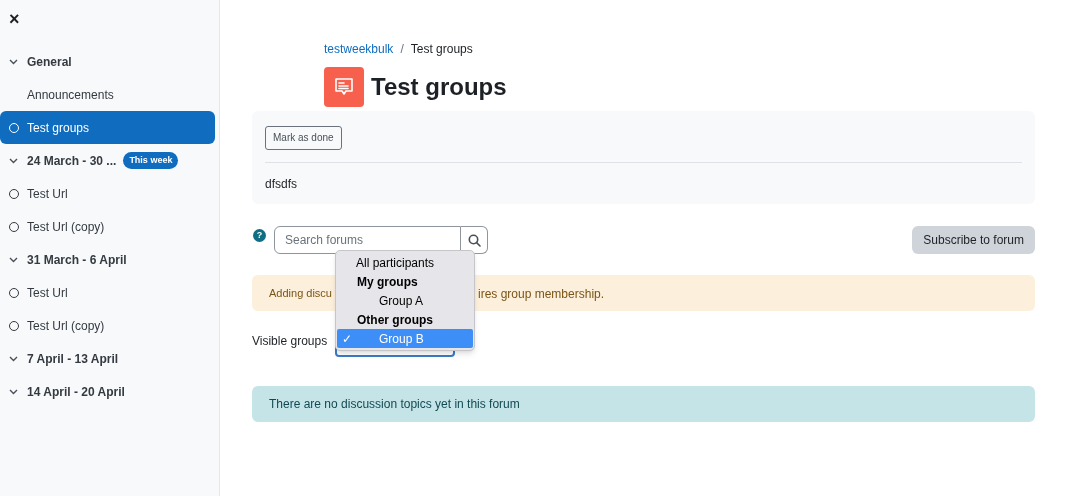 The width and height of the screenshot is (1066, 496). Describe the element at coordinates (290, 341) in the screenshot. I see `visible-groups-label: Visible groups` at that location.